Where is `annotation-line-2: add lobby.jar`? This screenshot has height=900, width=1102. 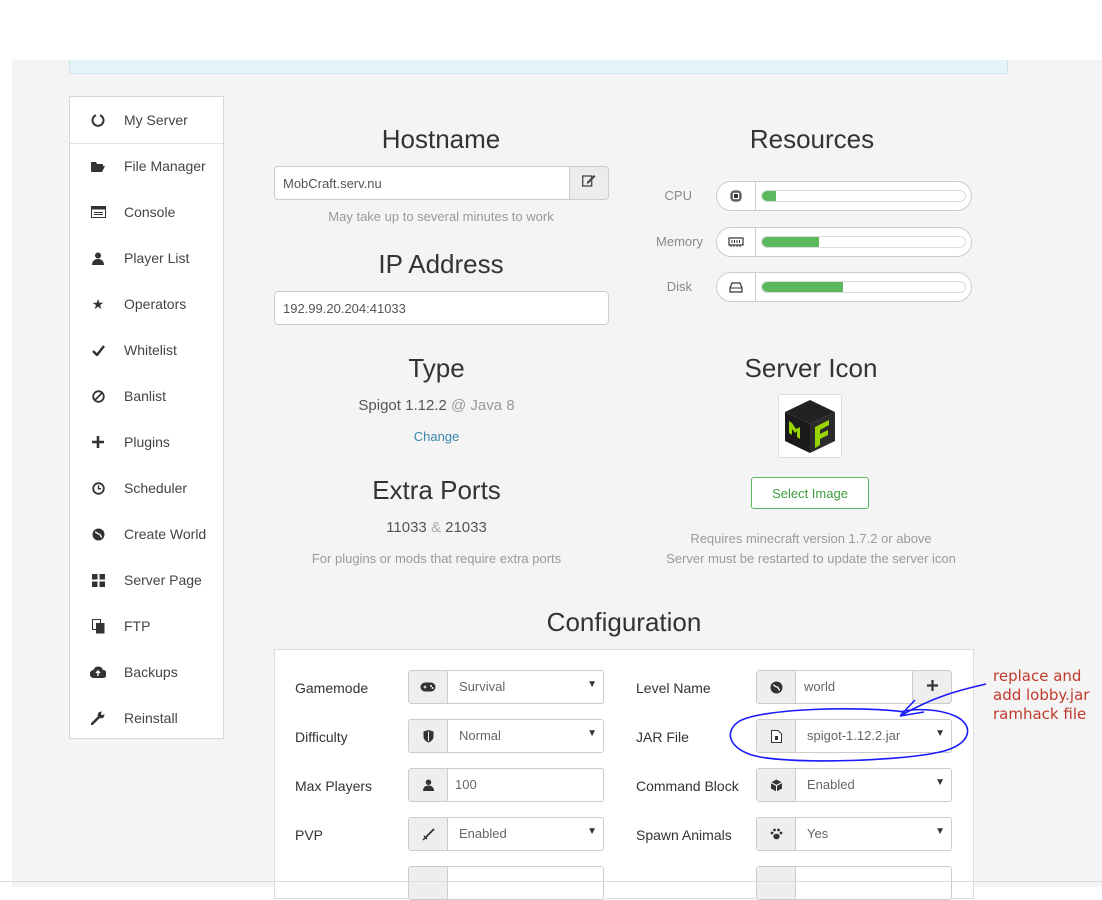 annotation-line-2: add lobby.jar is located at coordinates (1041, 695).